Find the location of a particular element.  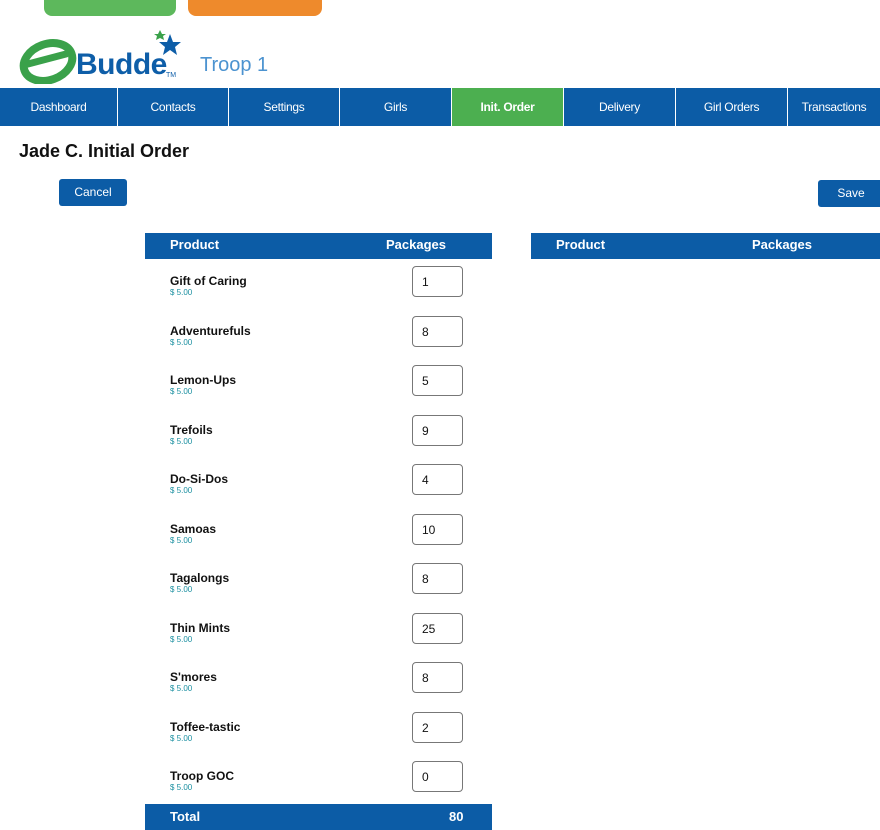

nav-settings: Settings is located at coordinates (284, 107).